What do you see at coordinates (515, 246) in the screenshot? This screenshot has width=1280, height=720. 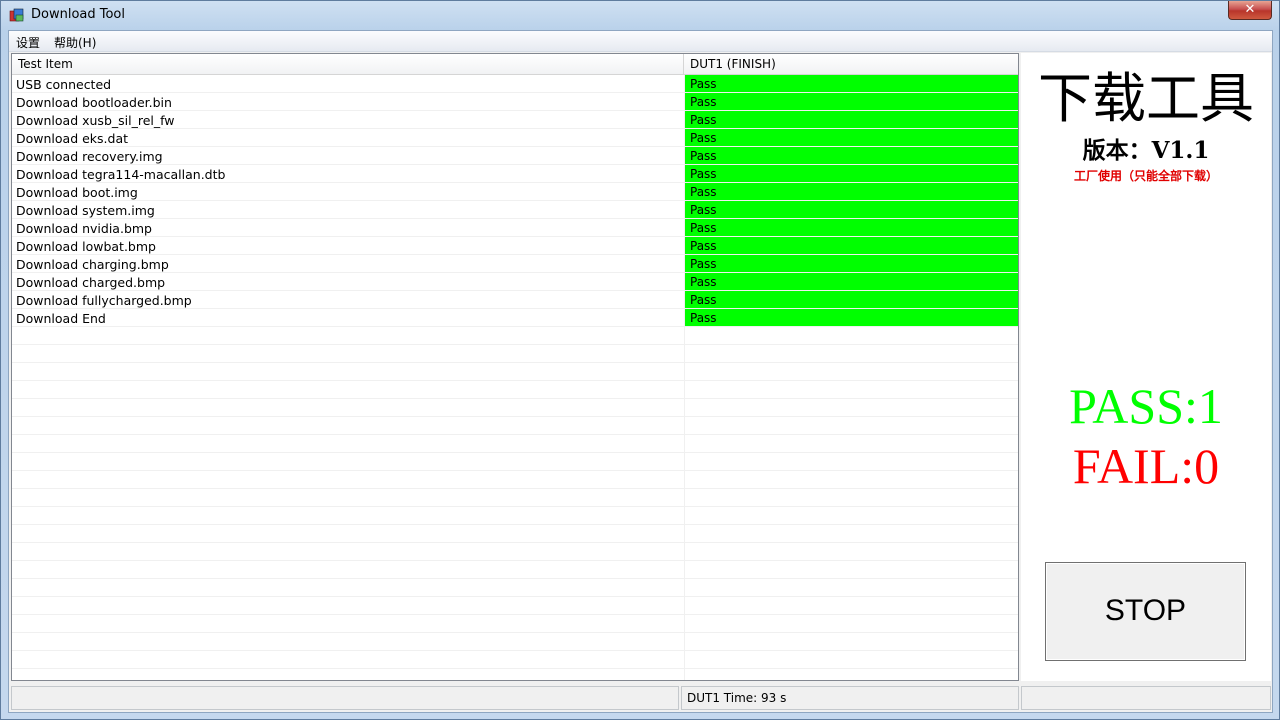 I see `table-row: Download lowbat.bmp Pass` at bounding box center [515, 246].